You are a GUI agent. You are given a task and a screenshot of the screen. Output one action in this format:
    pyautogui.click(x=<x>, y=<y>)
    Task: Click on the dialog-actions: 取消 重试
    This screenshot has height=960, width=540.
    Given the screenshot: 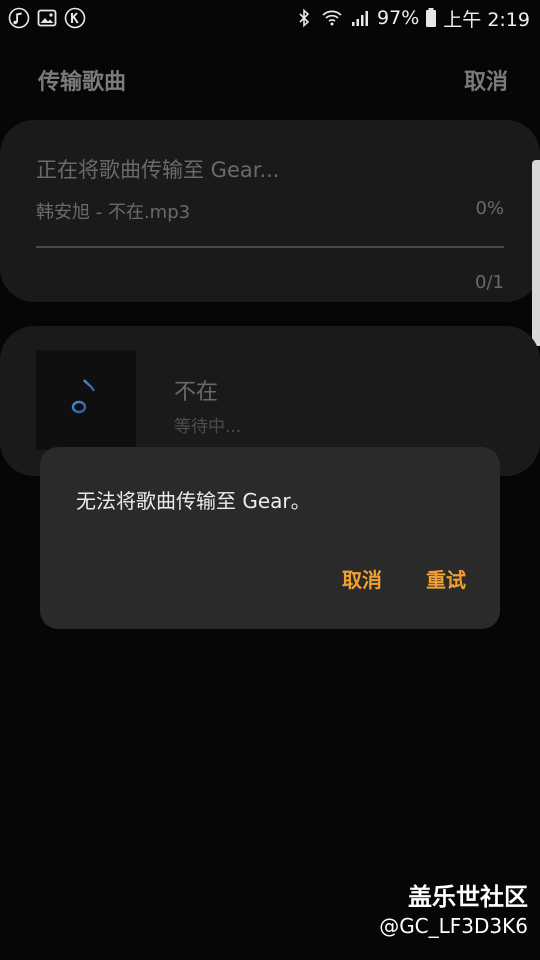 What is the action you would take?
    pyautogui.click(x=404, y=578)
    